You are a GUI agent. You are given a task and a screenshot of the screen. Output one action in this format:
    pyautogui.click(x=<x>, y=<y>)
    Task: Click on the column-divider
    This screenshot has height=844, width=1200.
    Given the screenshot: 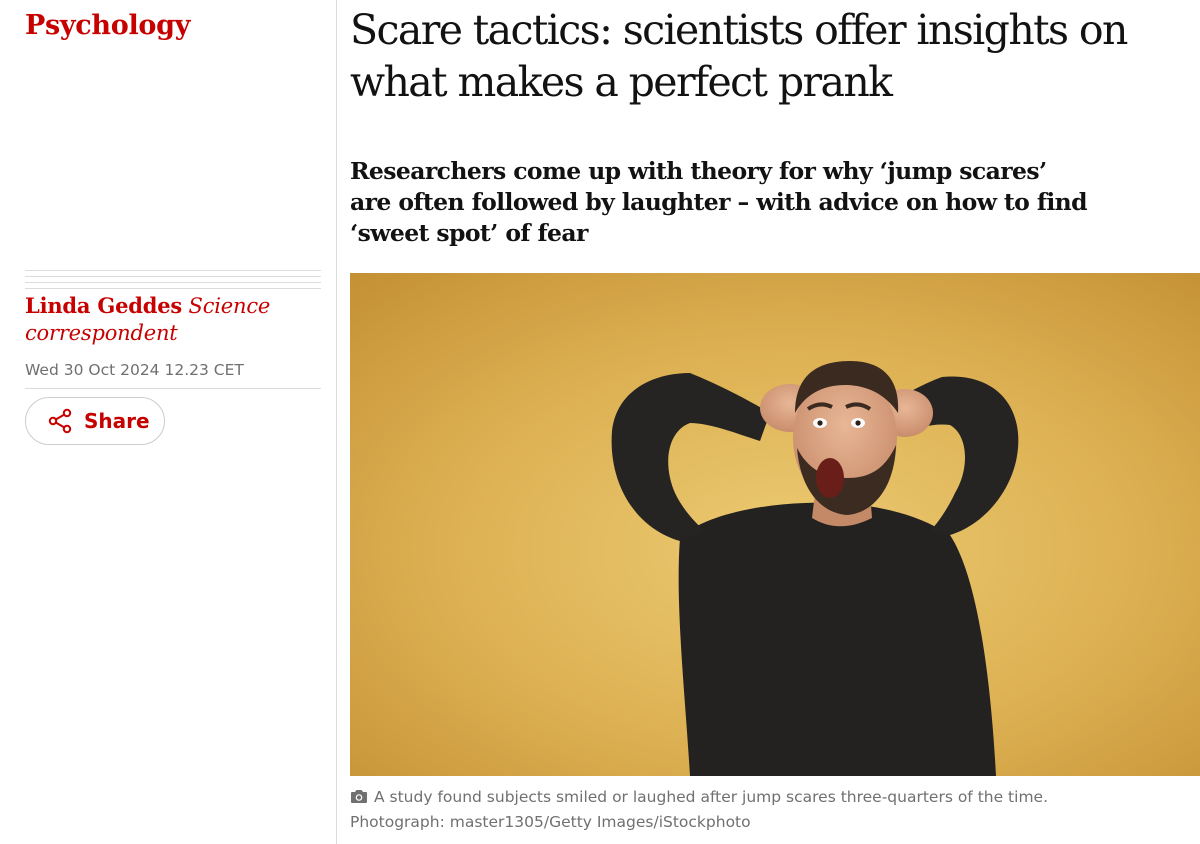 What is the action you would take?
    pyautogui.click(x=336, y=422)
    